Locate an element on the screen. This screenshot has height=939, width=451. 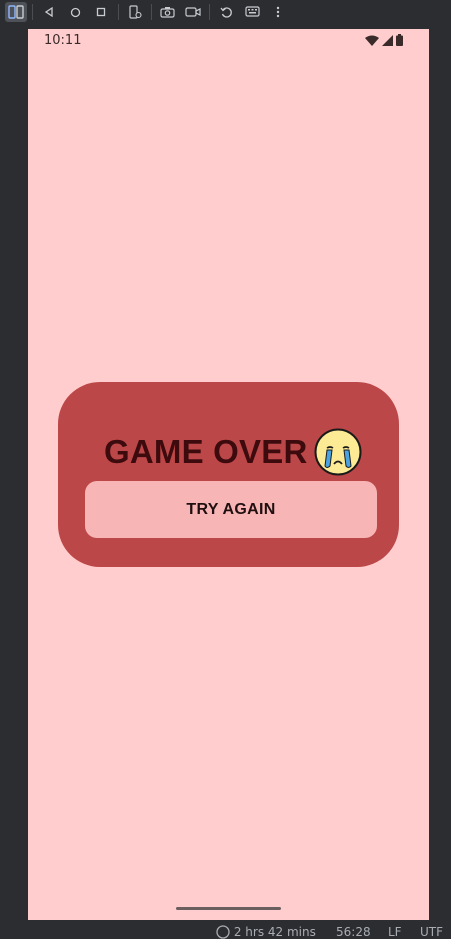
camera-icon is located at coordinates (167, 12).